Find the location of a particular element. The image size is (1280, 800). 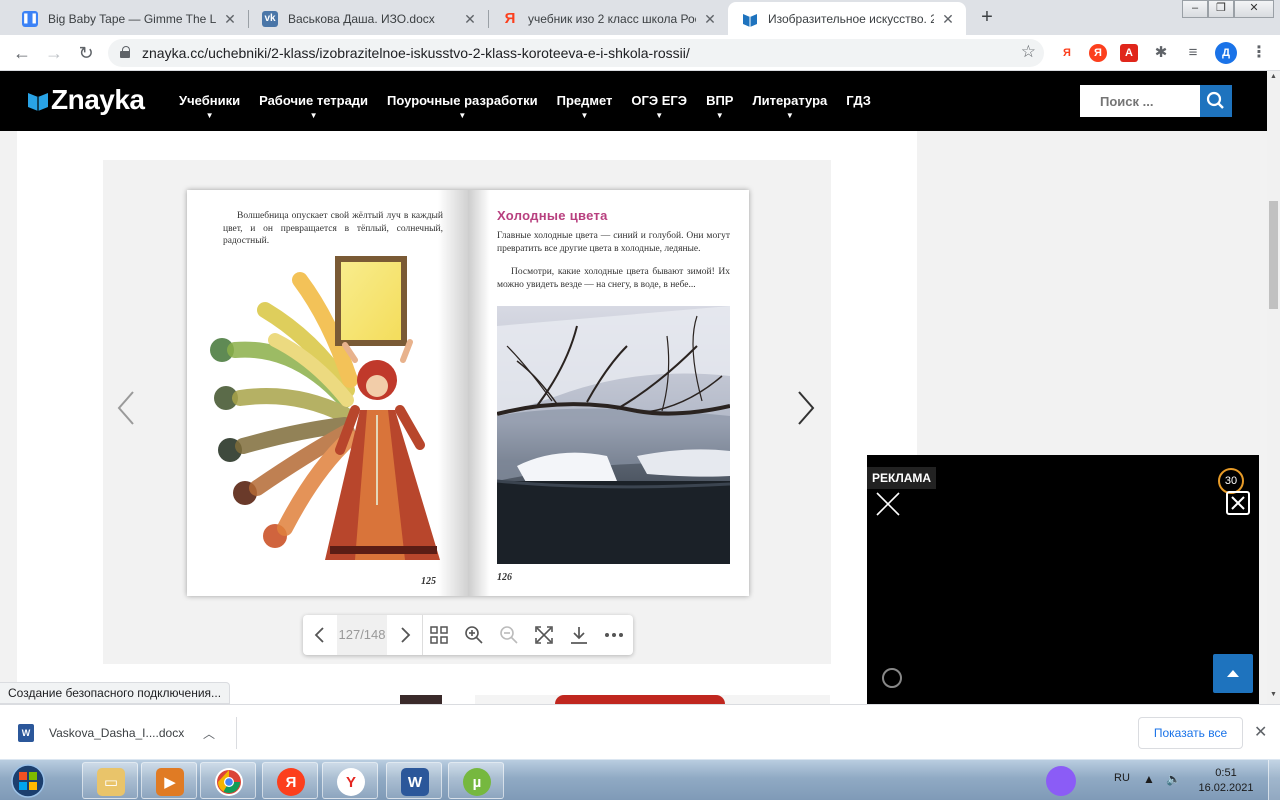

tab-music: ❚❚ Big Baby Tape — Gimme The Loot ✕ is located at coordinates (128, 18).